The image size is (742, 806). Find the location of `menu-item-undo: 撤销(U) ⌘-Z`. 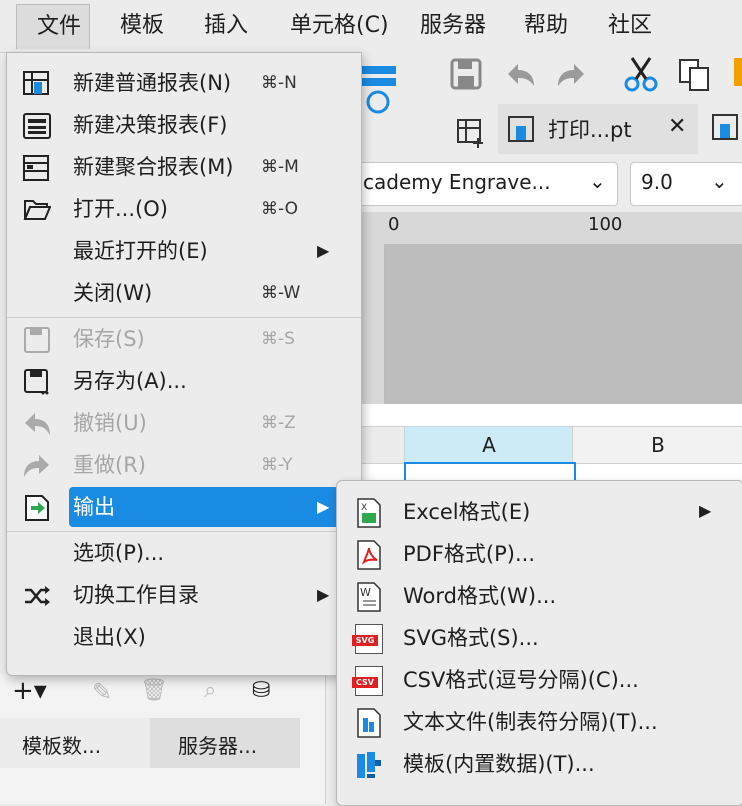

menu-item-undo: 撤销(U) ⌘-Z is located at coordinates (184, 423).